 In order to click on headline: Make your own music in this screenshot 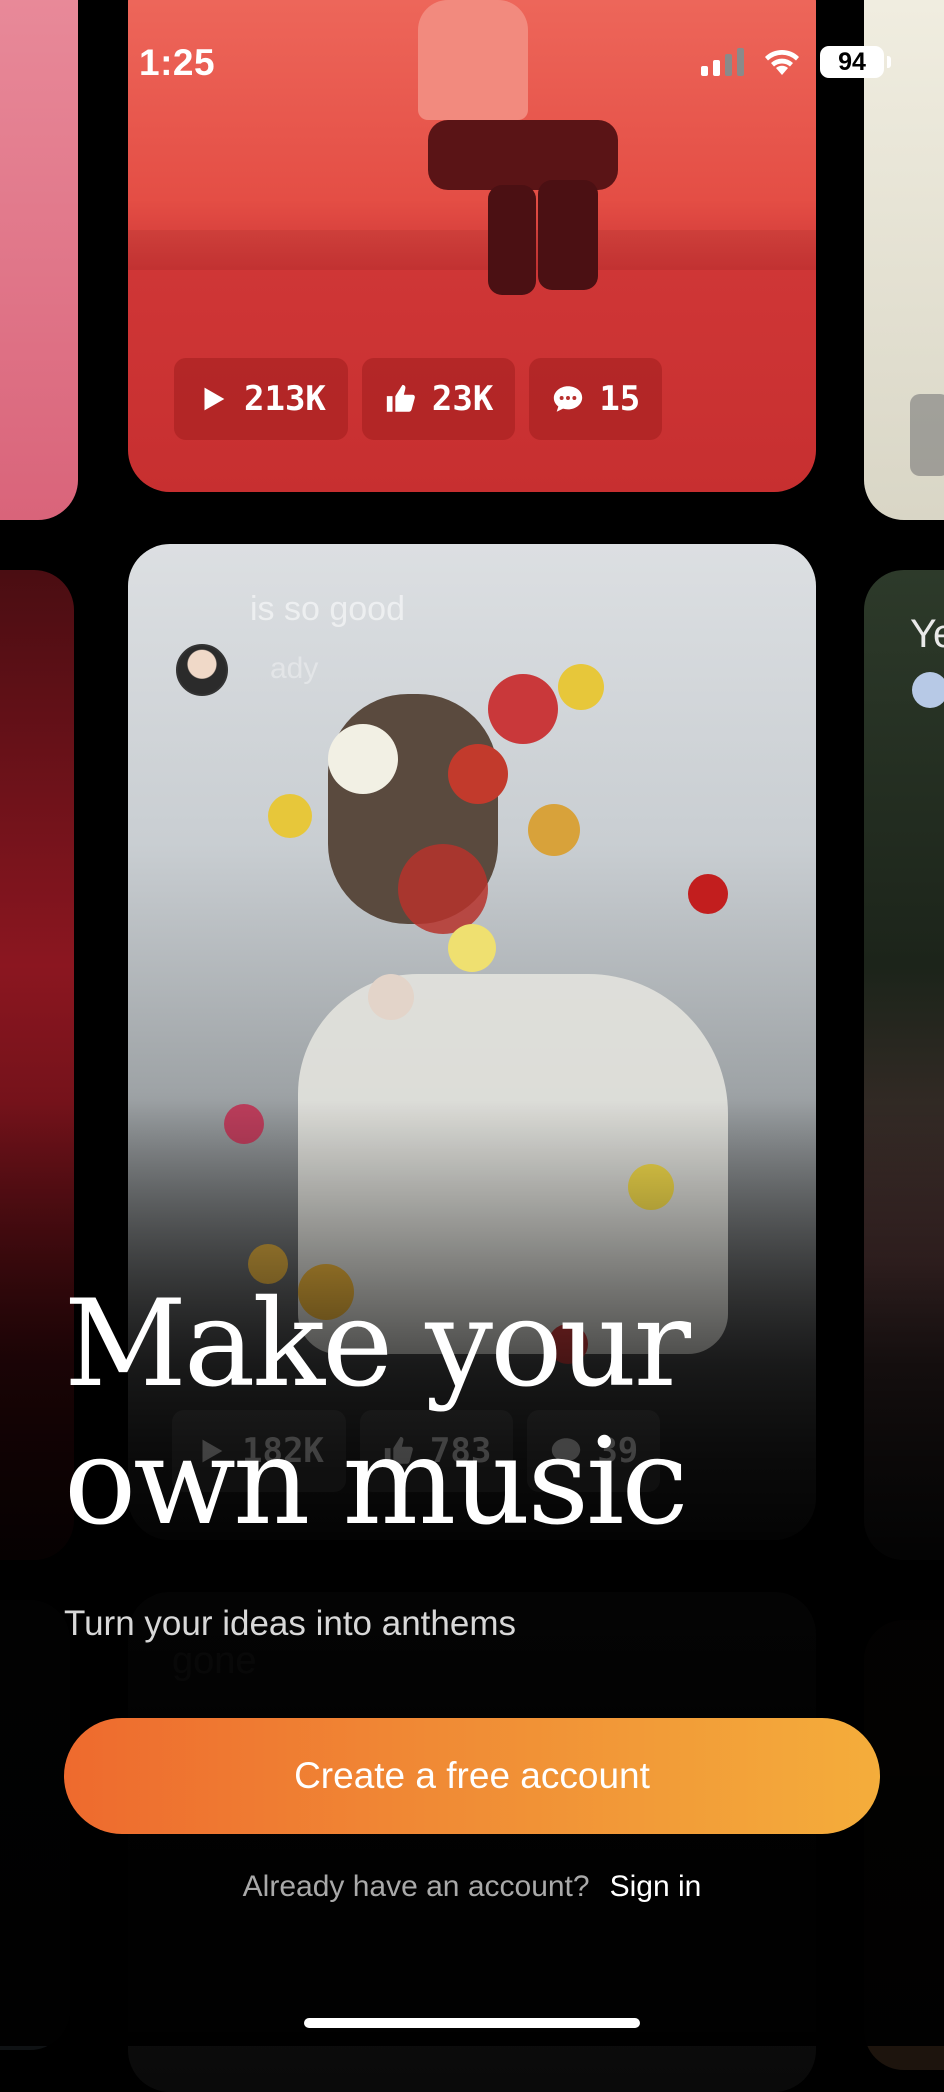, I will do `click(474, 1414)`.